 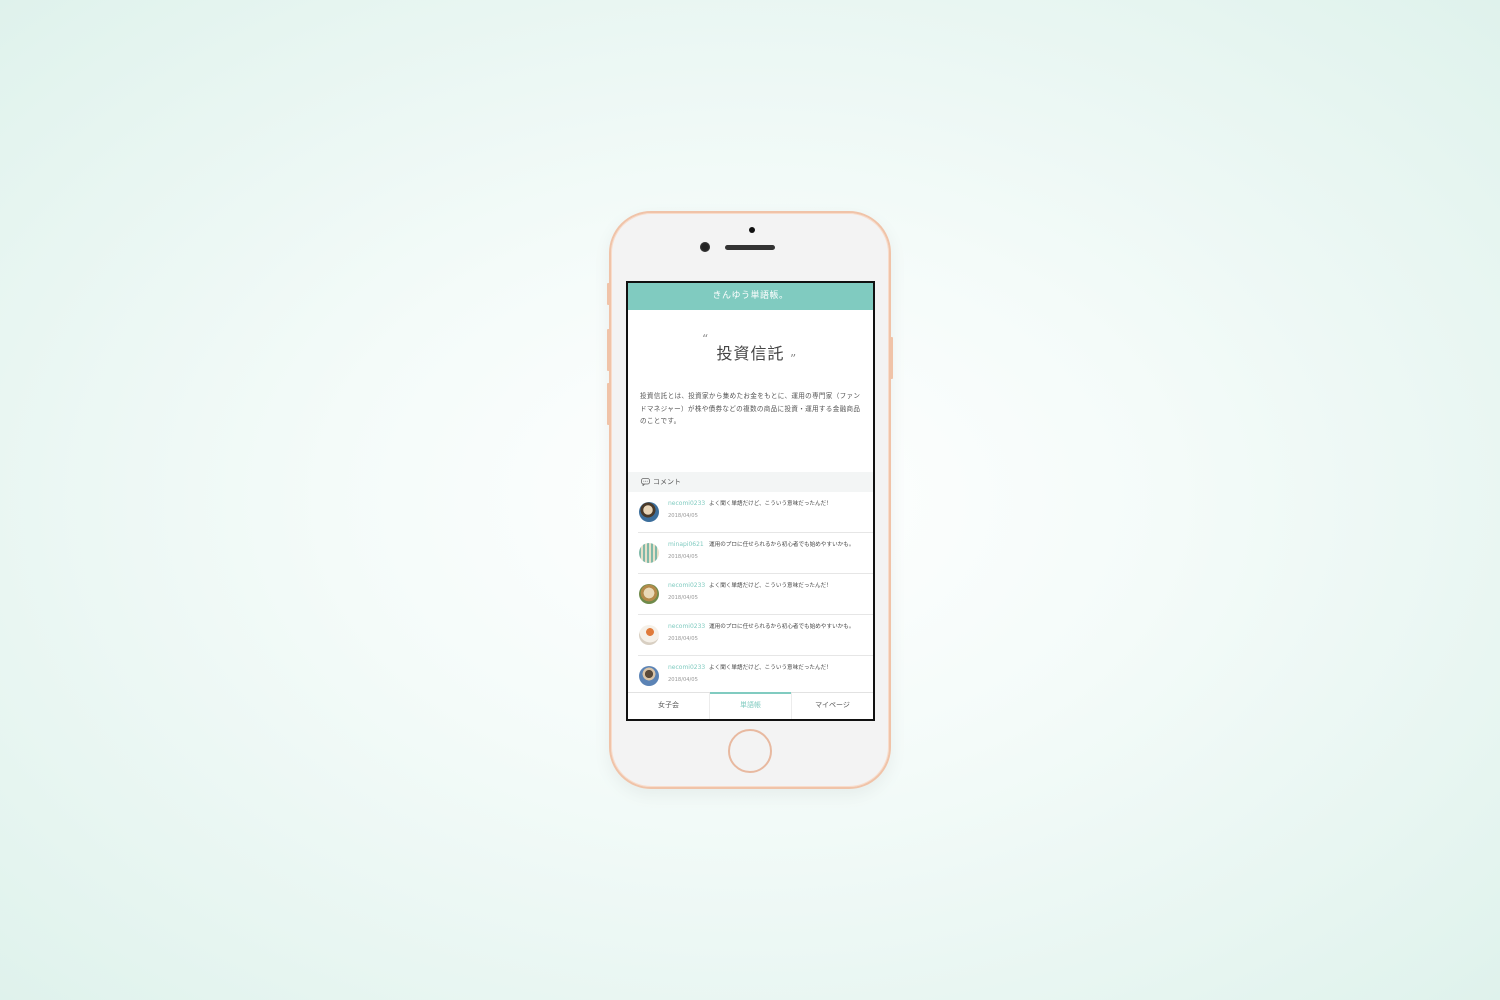 What do you see at coordinates (750, 482) in the screenshot?
I see `comments-header: コメント` at bounding box center [750, 482].